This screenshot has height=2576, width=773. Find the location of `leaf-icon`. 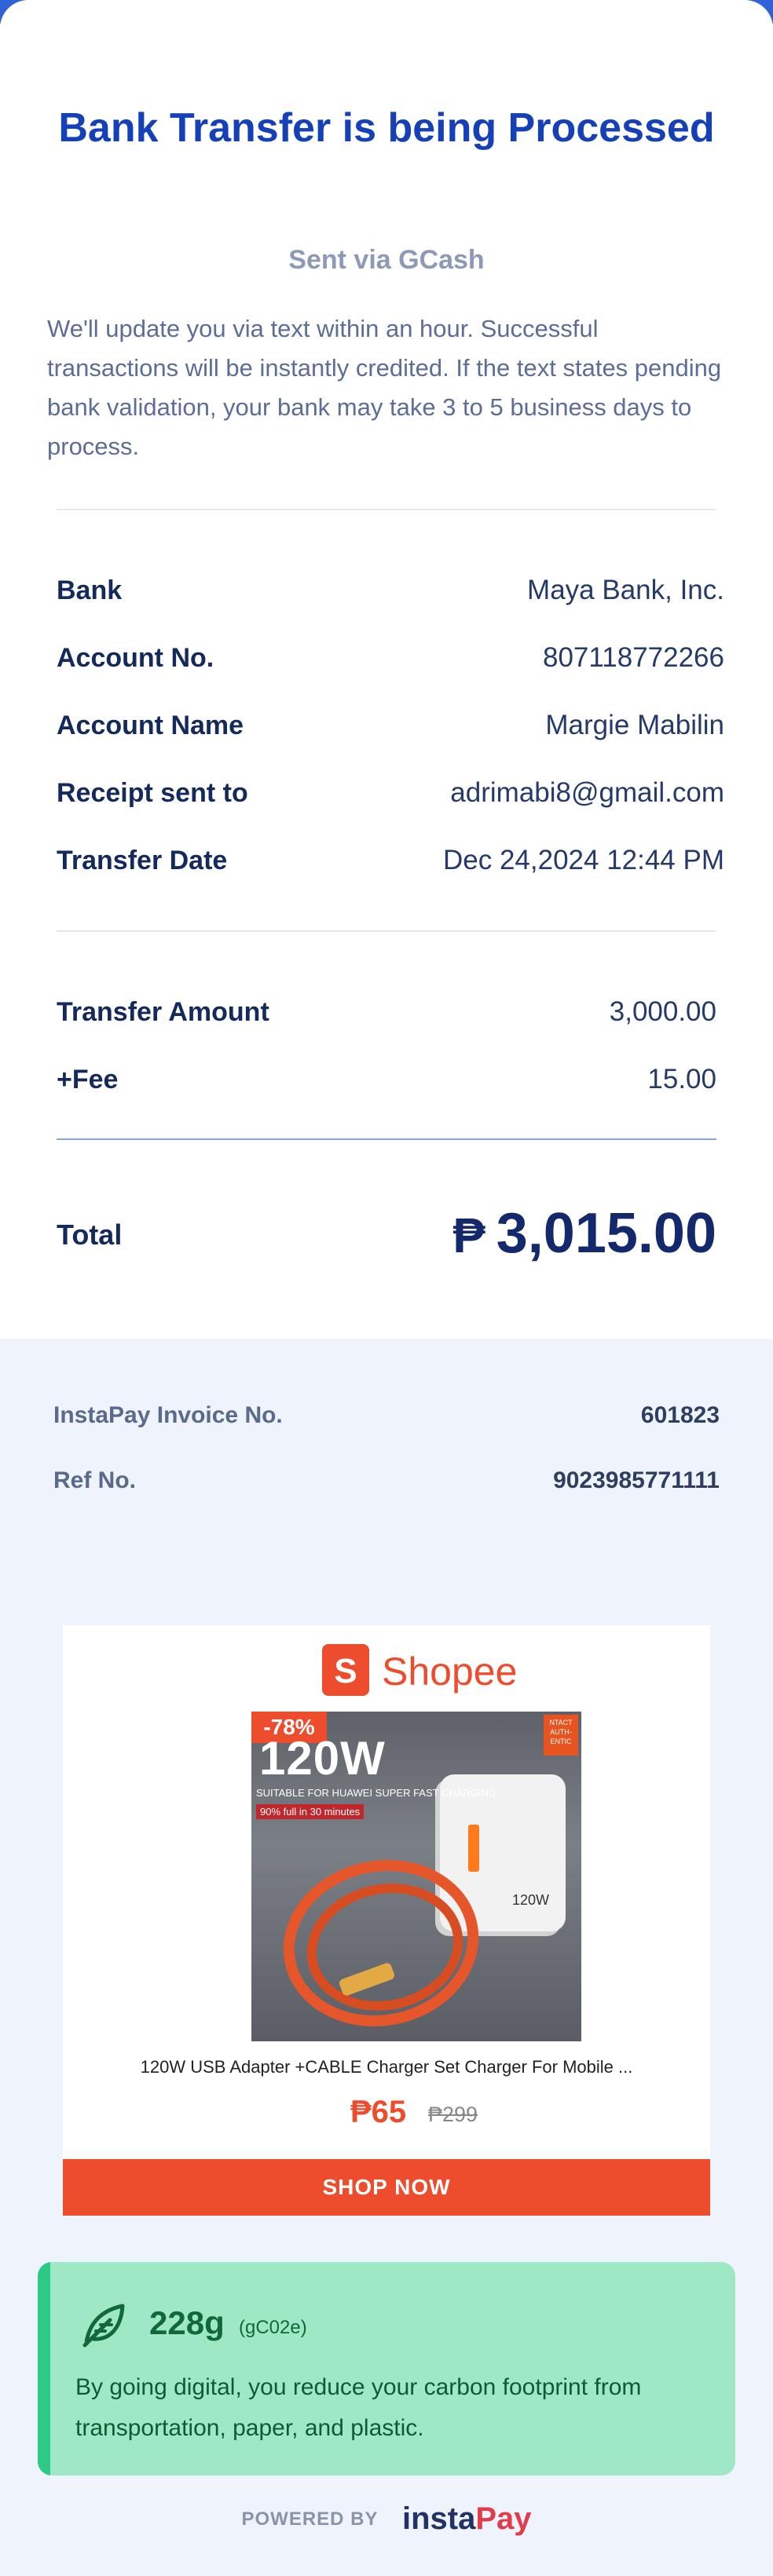

leaf-icon is located at coordinates (103, 2326).